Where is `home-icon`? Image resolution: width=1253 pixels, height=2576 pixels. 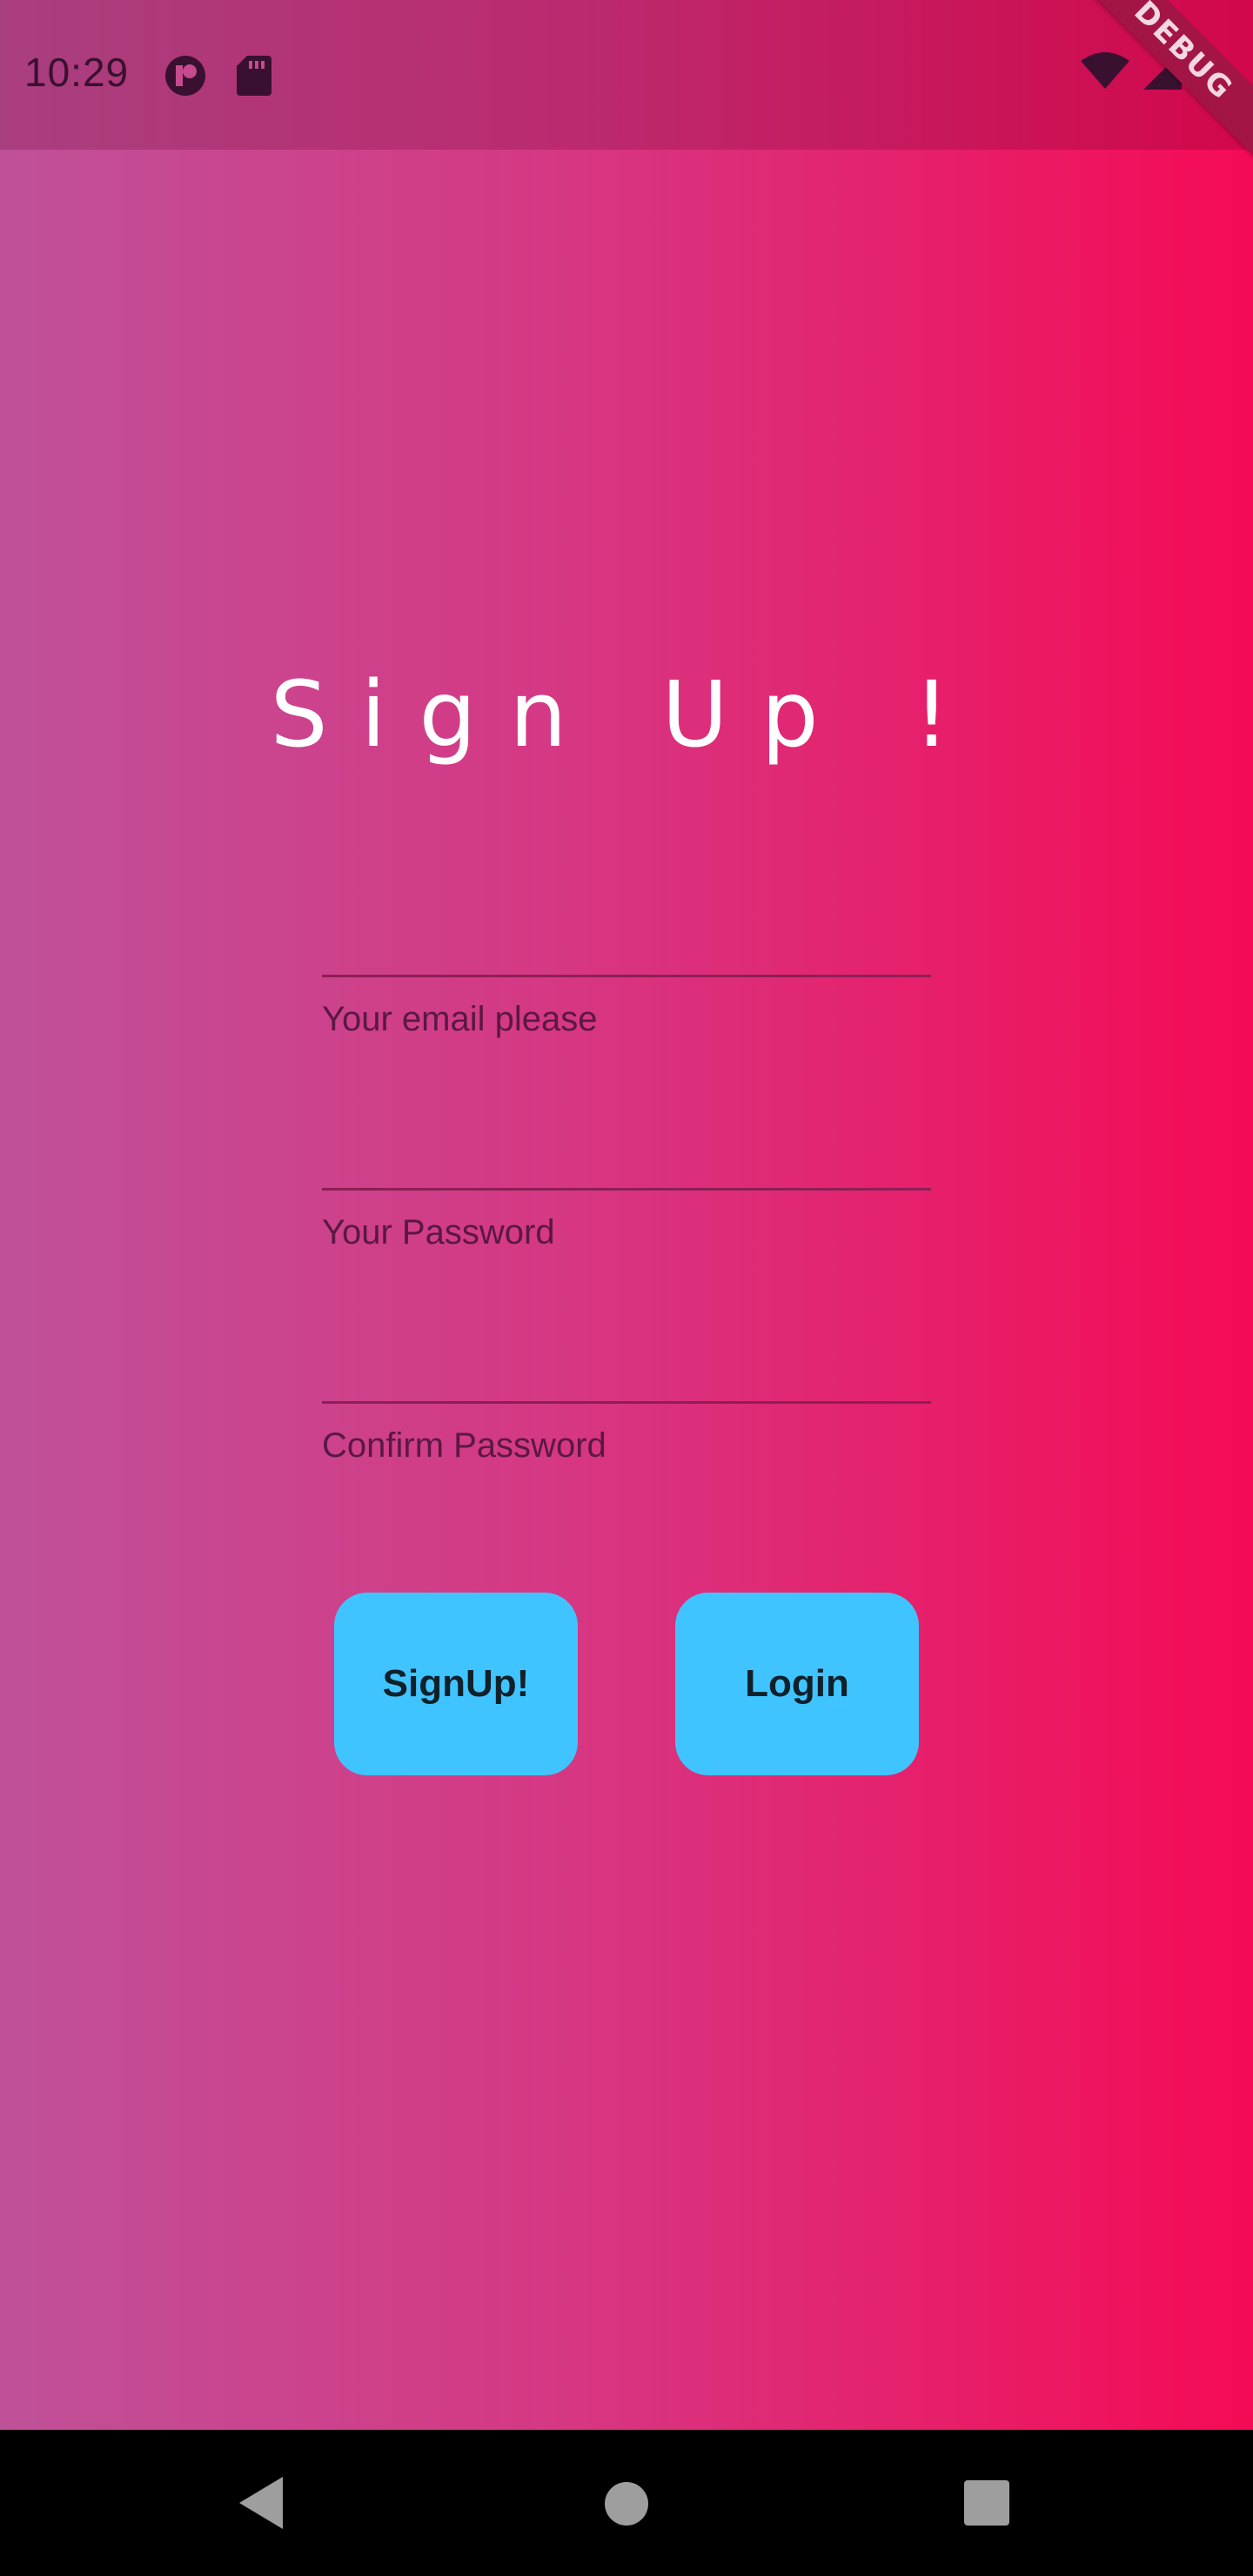
home-icon is located at coordinates (626, 2504).